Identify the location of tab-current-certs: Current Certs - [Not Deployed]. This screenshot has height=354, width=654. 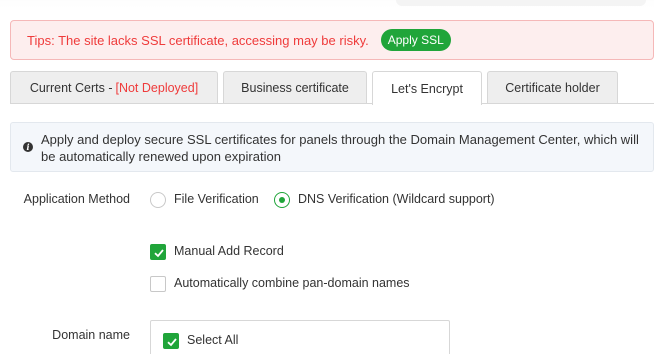
(114, 87).